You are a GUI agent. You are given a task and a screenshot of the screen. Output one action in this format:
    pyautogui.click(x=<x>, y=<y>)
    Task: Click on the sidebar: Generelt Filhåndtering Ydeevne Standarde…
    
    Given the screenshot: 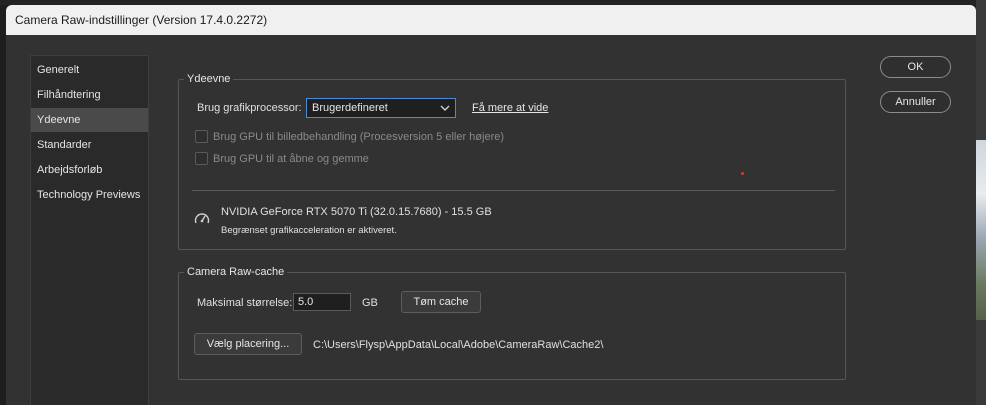 What is the action you would take?
    pyautogui.click(x=89, y=230)
    